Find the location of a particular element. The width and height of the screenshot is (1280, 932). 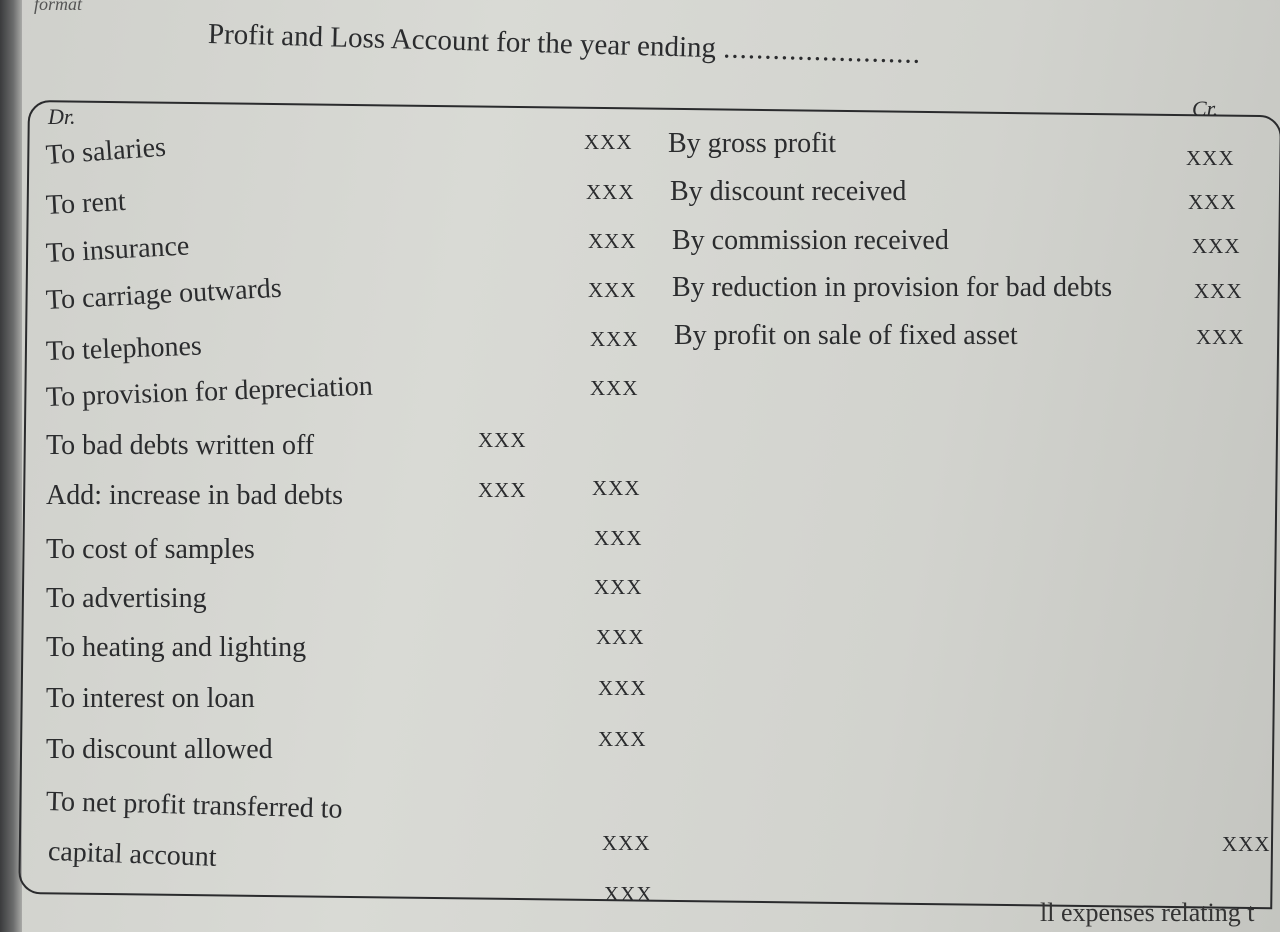

debit-amount-rent: XXX is located at coordinates (610, 192).